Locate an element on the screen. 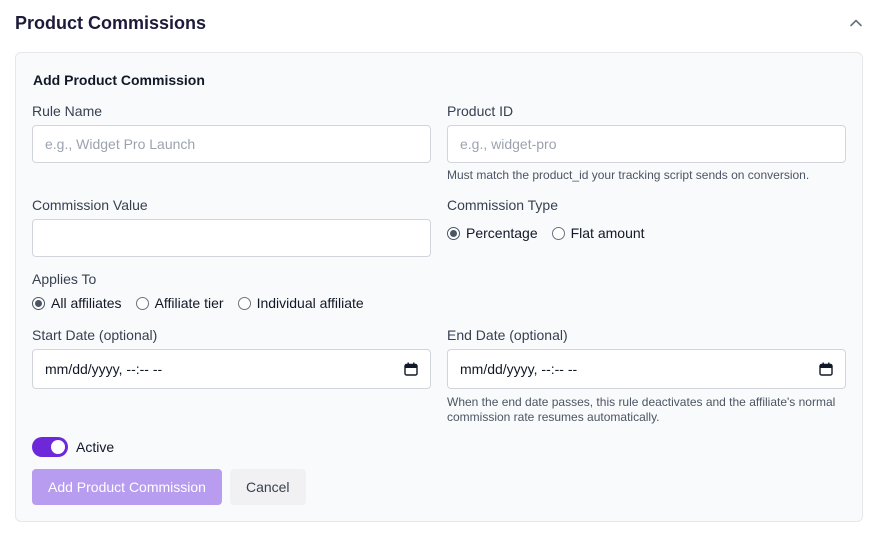  active-label: Active is located at coordinates (95, 447).